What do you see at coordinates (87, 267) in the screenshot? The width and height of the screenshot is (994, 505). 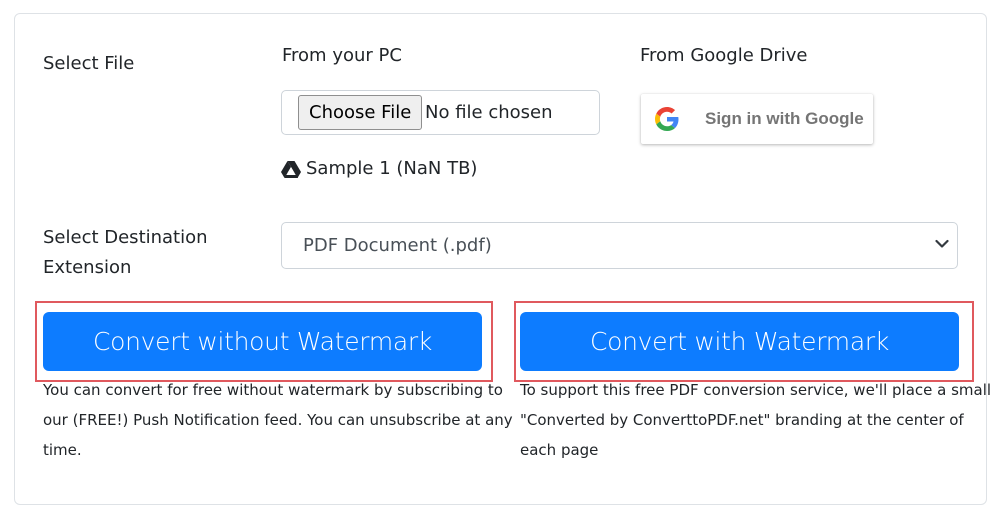 I see `destination-label-line2: Extension` at bounding box center [87, 267].